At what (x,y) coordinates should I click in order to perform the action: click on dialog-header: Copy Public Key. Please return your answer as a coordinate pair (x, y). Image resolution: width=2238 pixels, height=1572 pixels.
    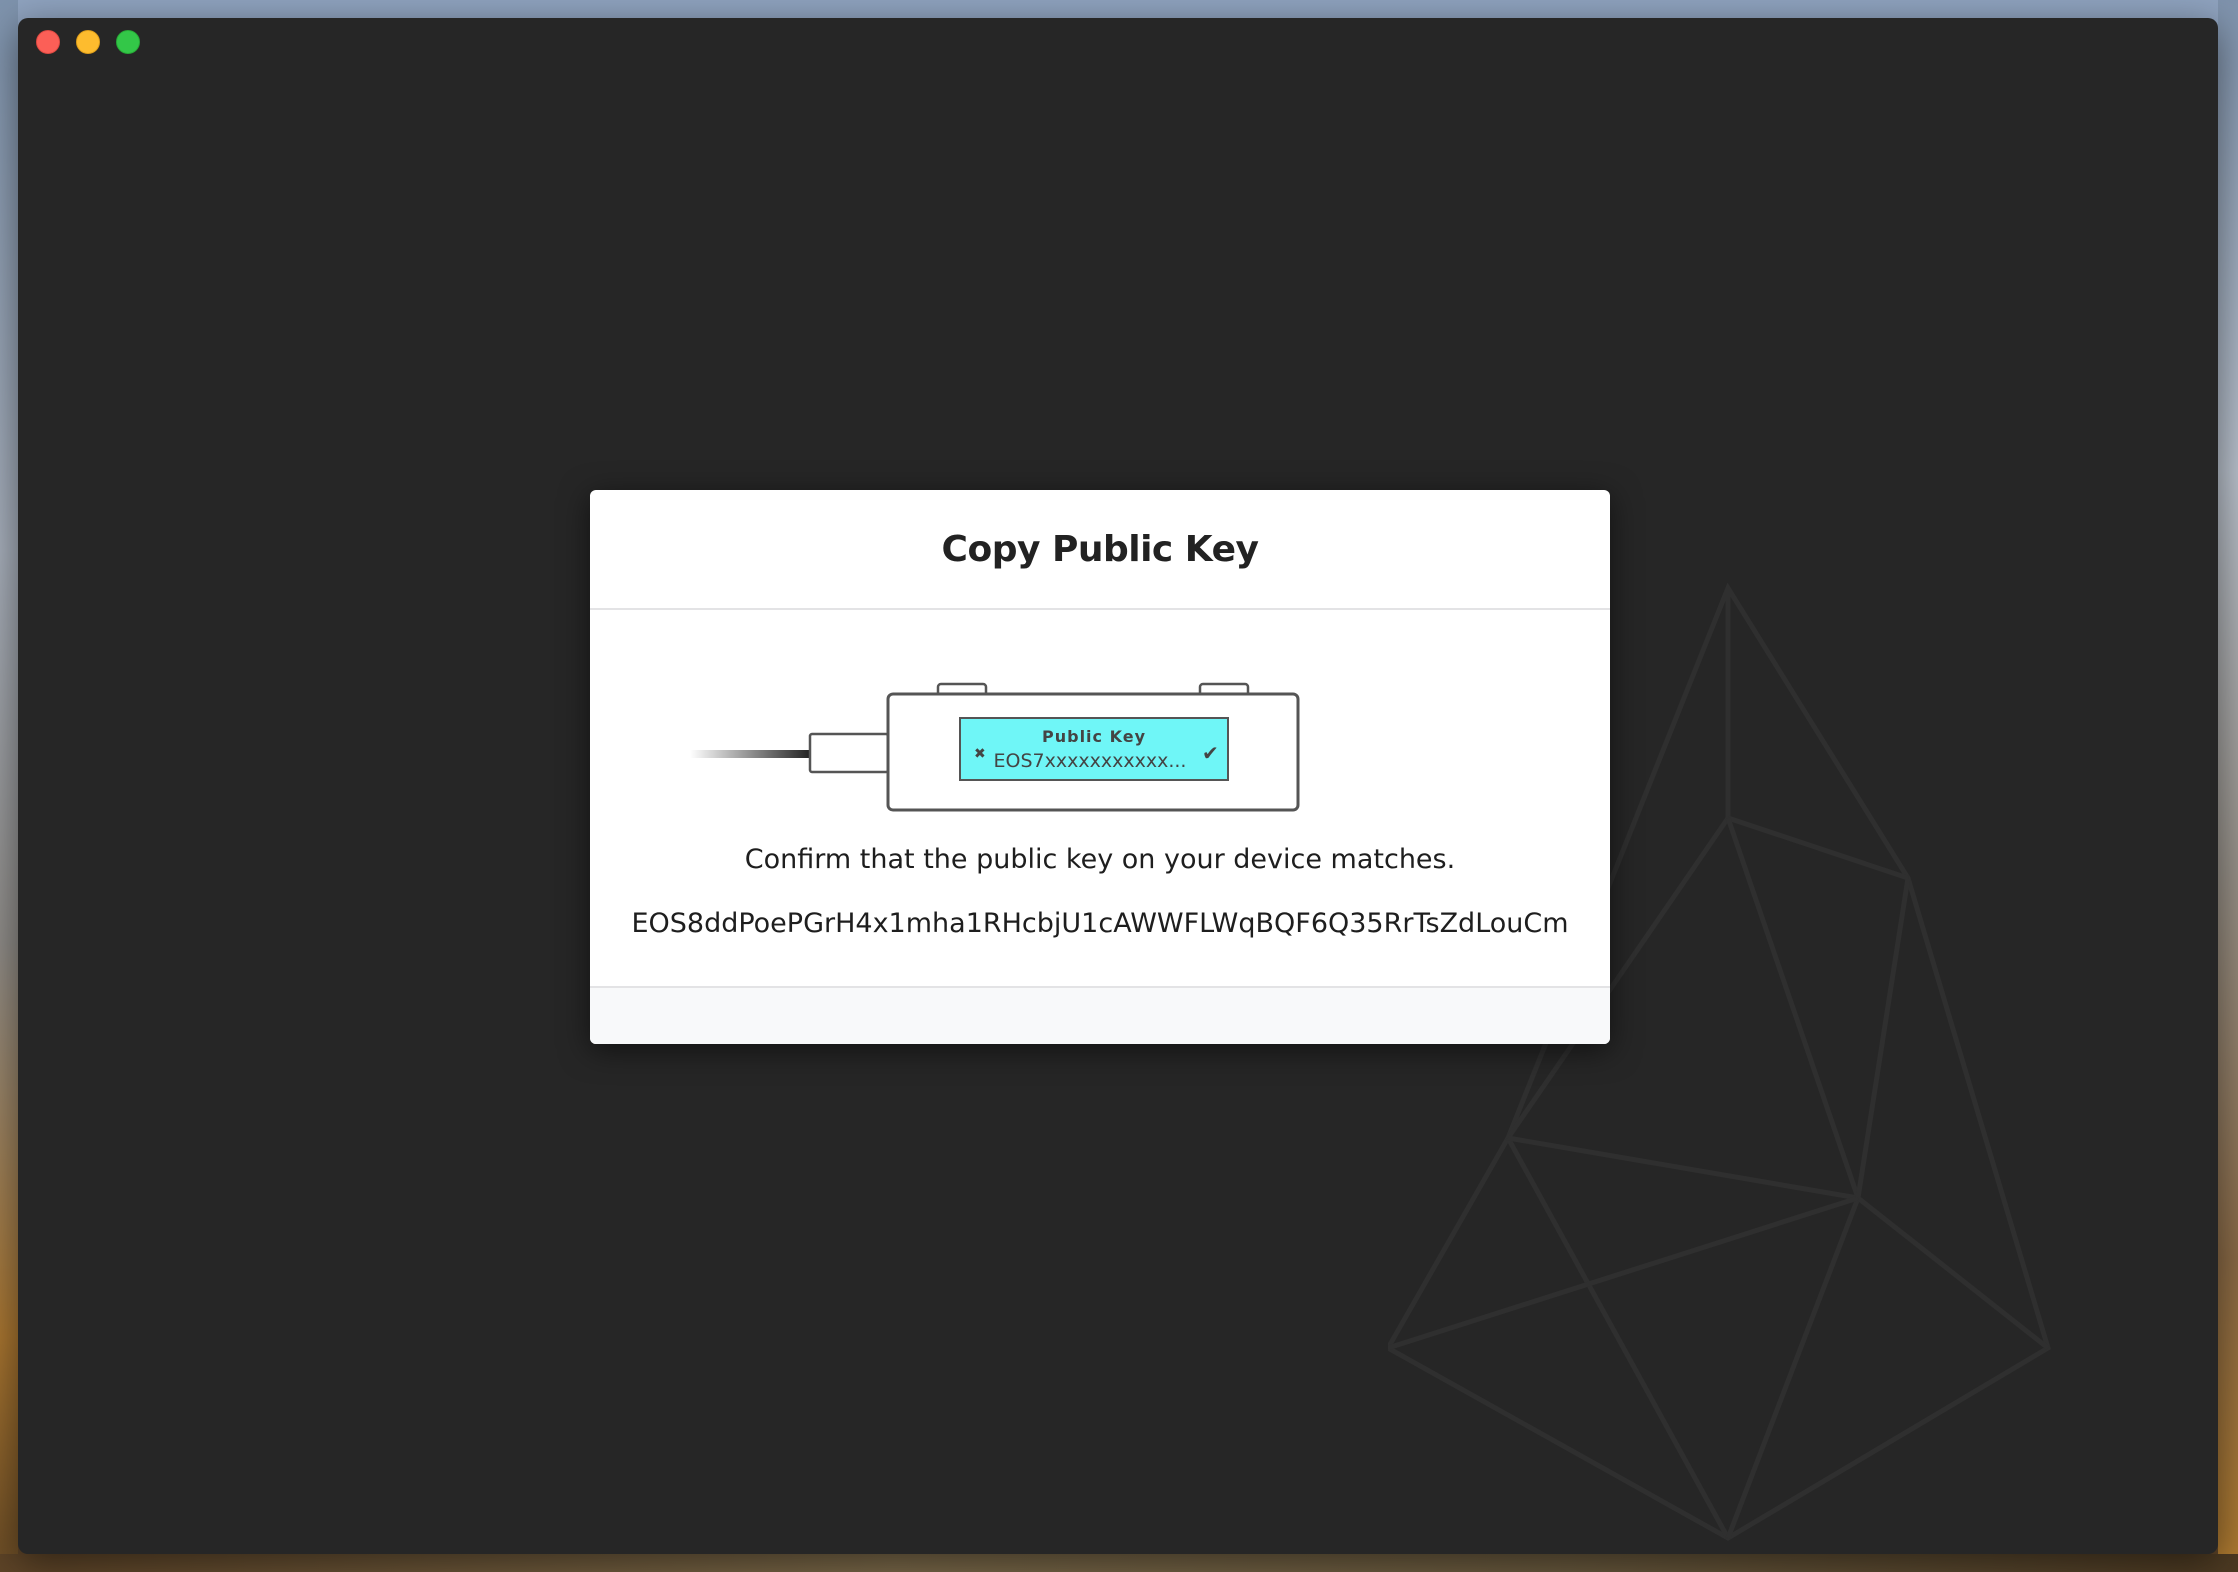
    Looking at the image, I should click on (1100, 550).